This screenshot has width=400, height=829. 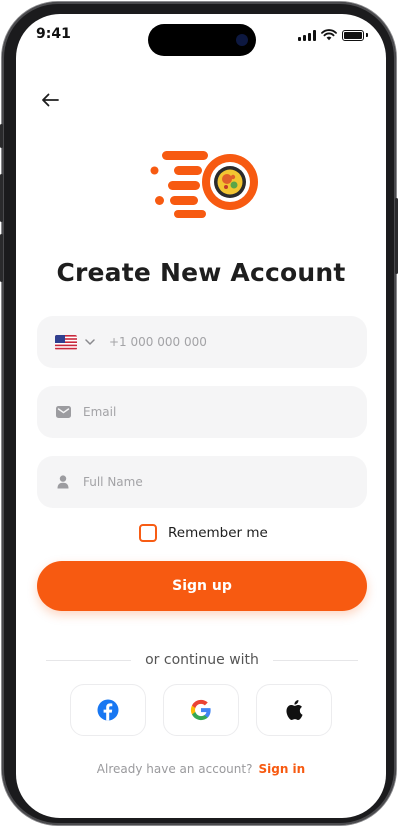 I want to click on facebook-icon, so click(x=108, y=710).